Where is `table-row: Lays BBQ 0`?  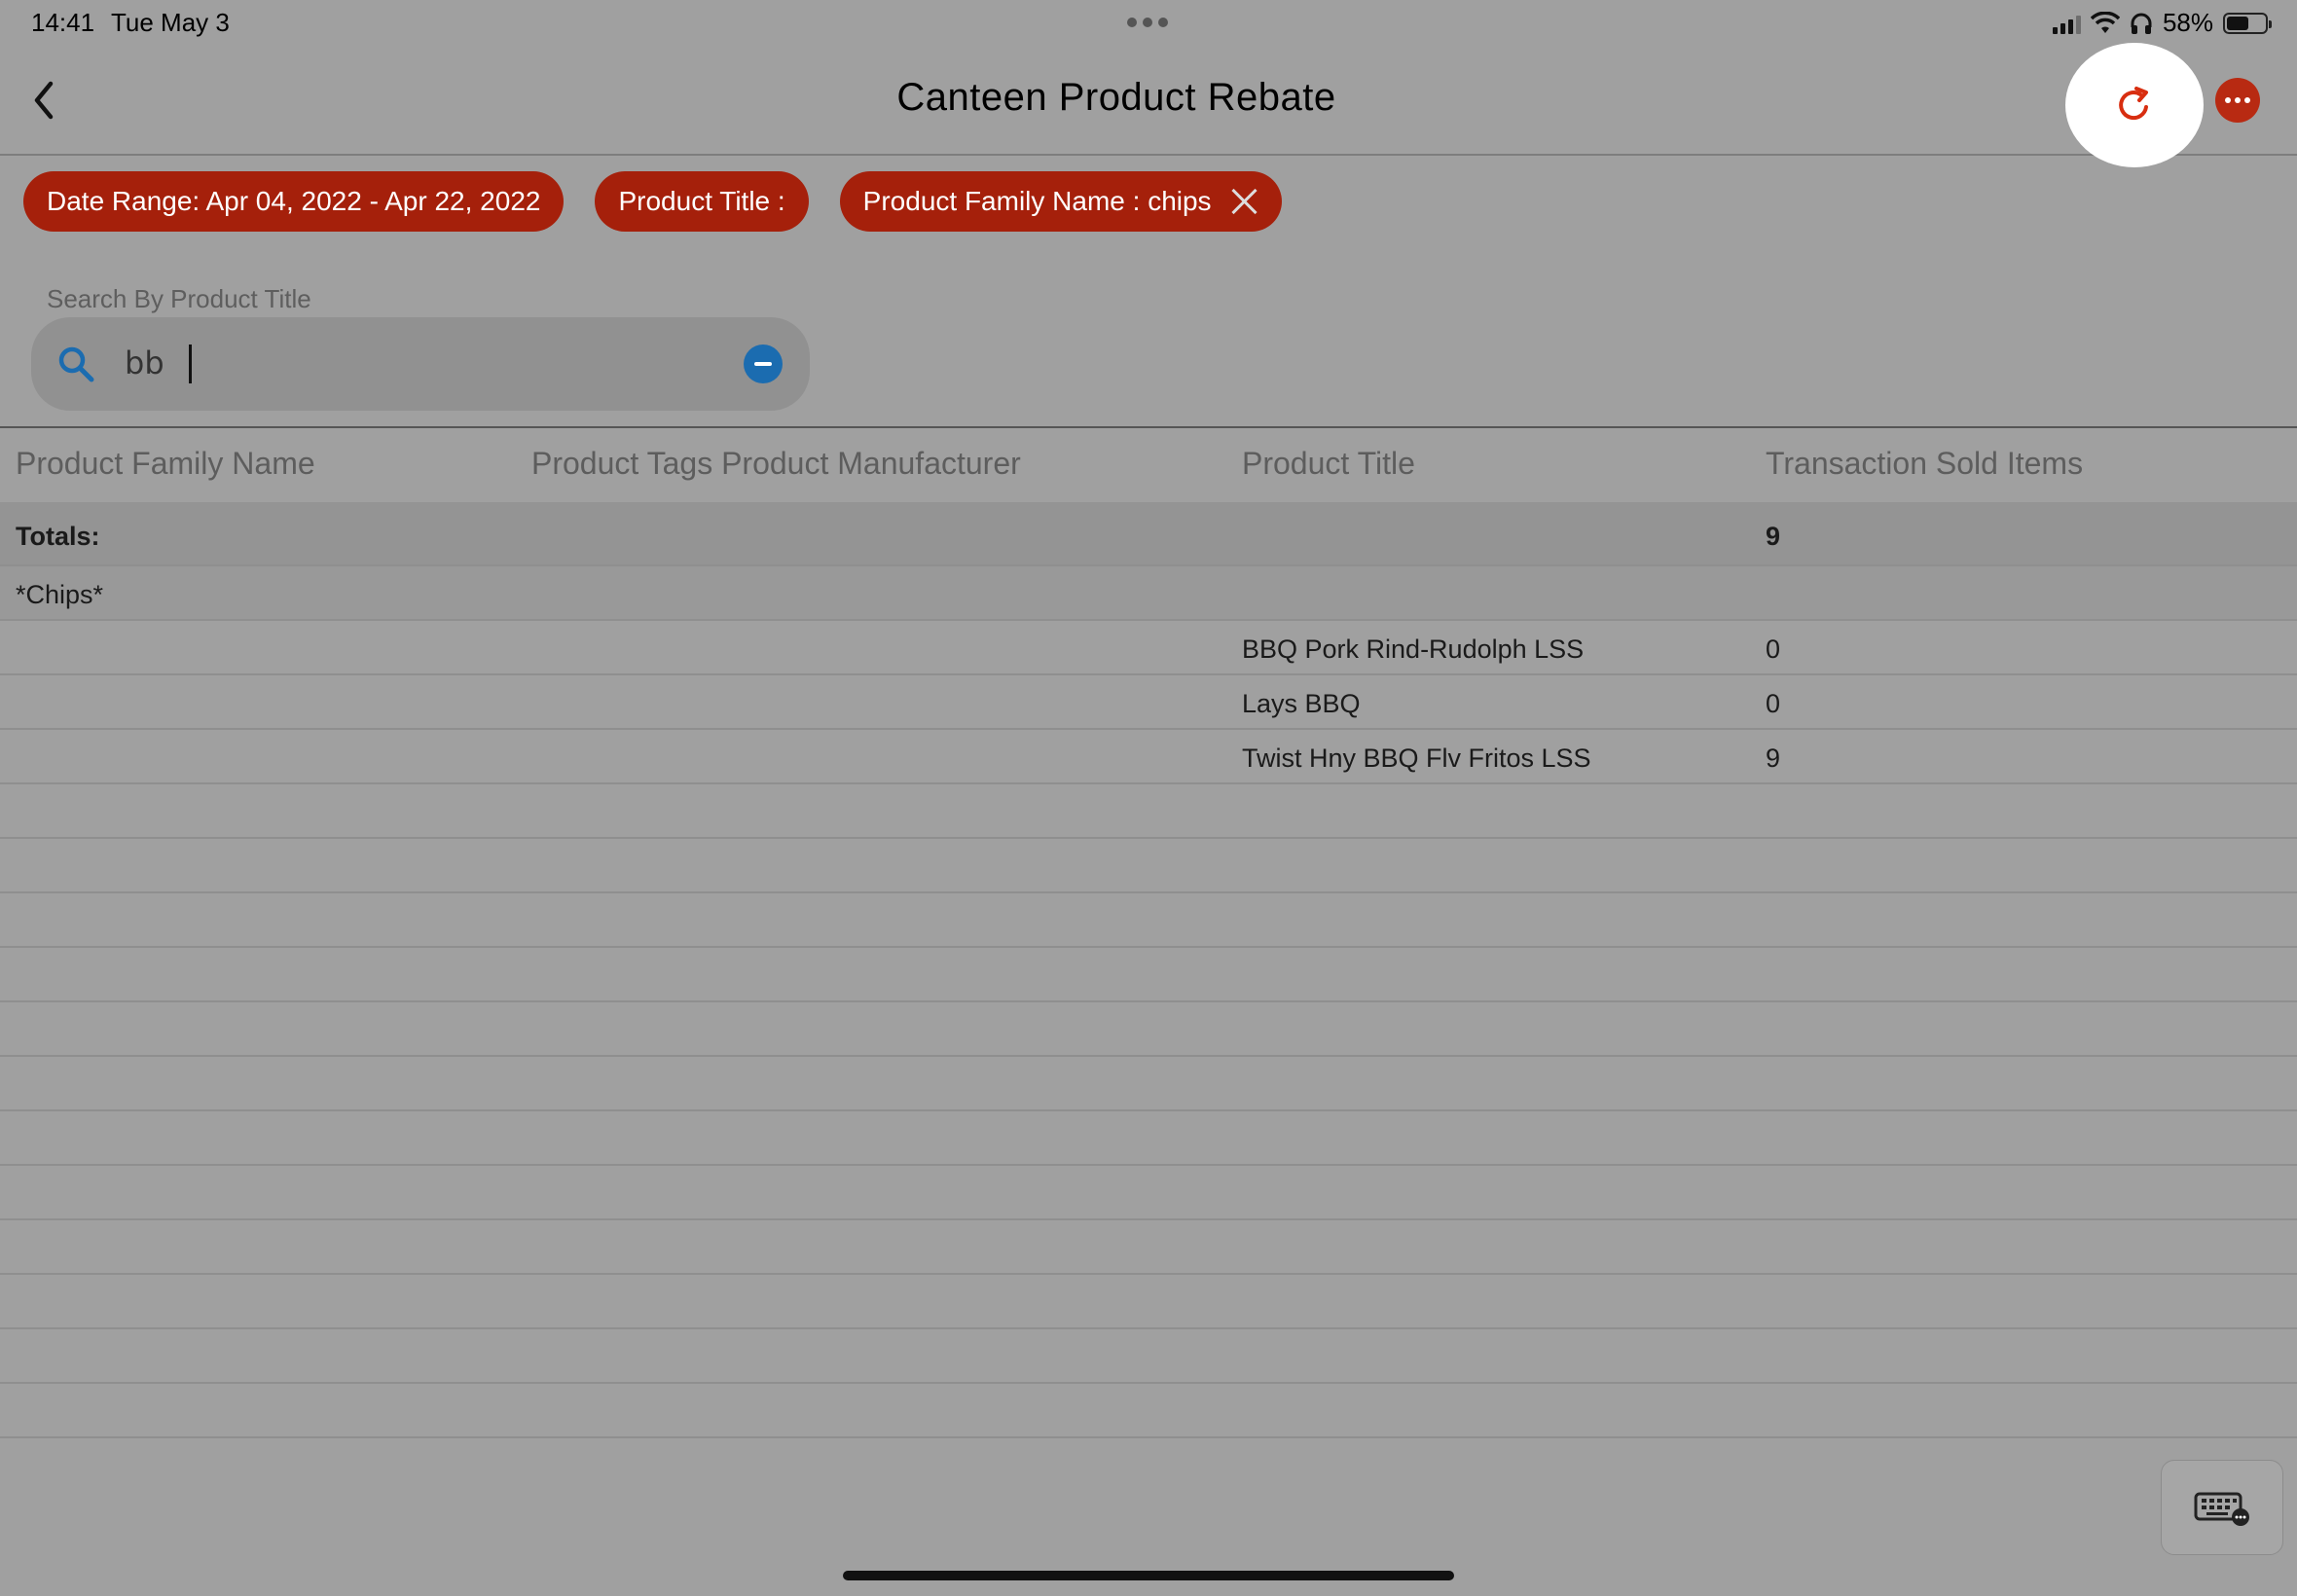 table-row: Lays BBQ 0 is located at coordinates (1148, 702).